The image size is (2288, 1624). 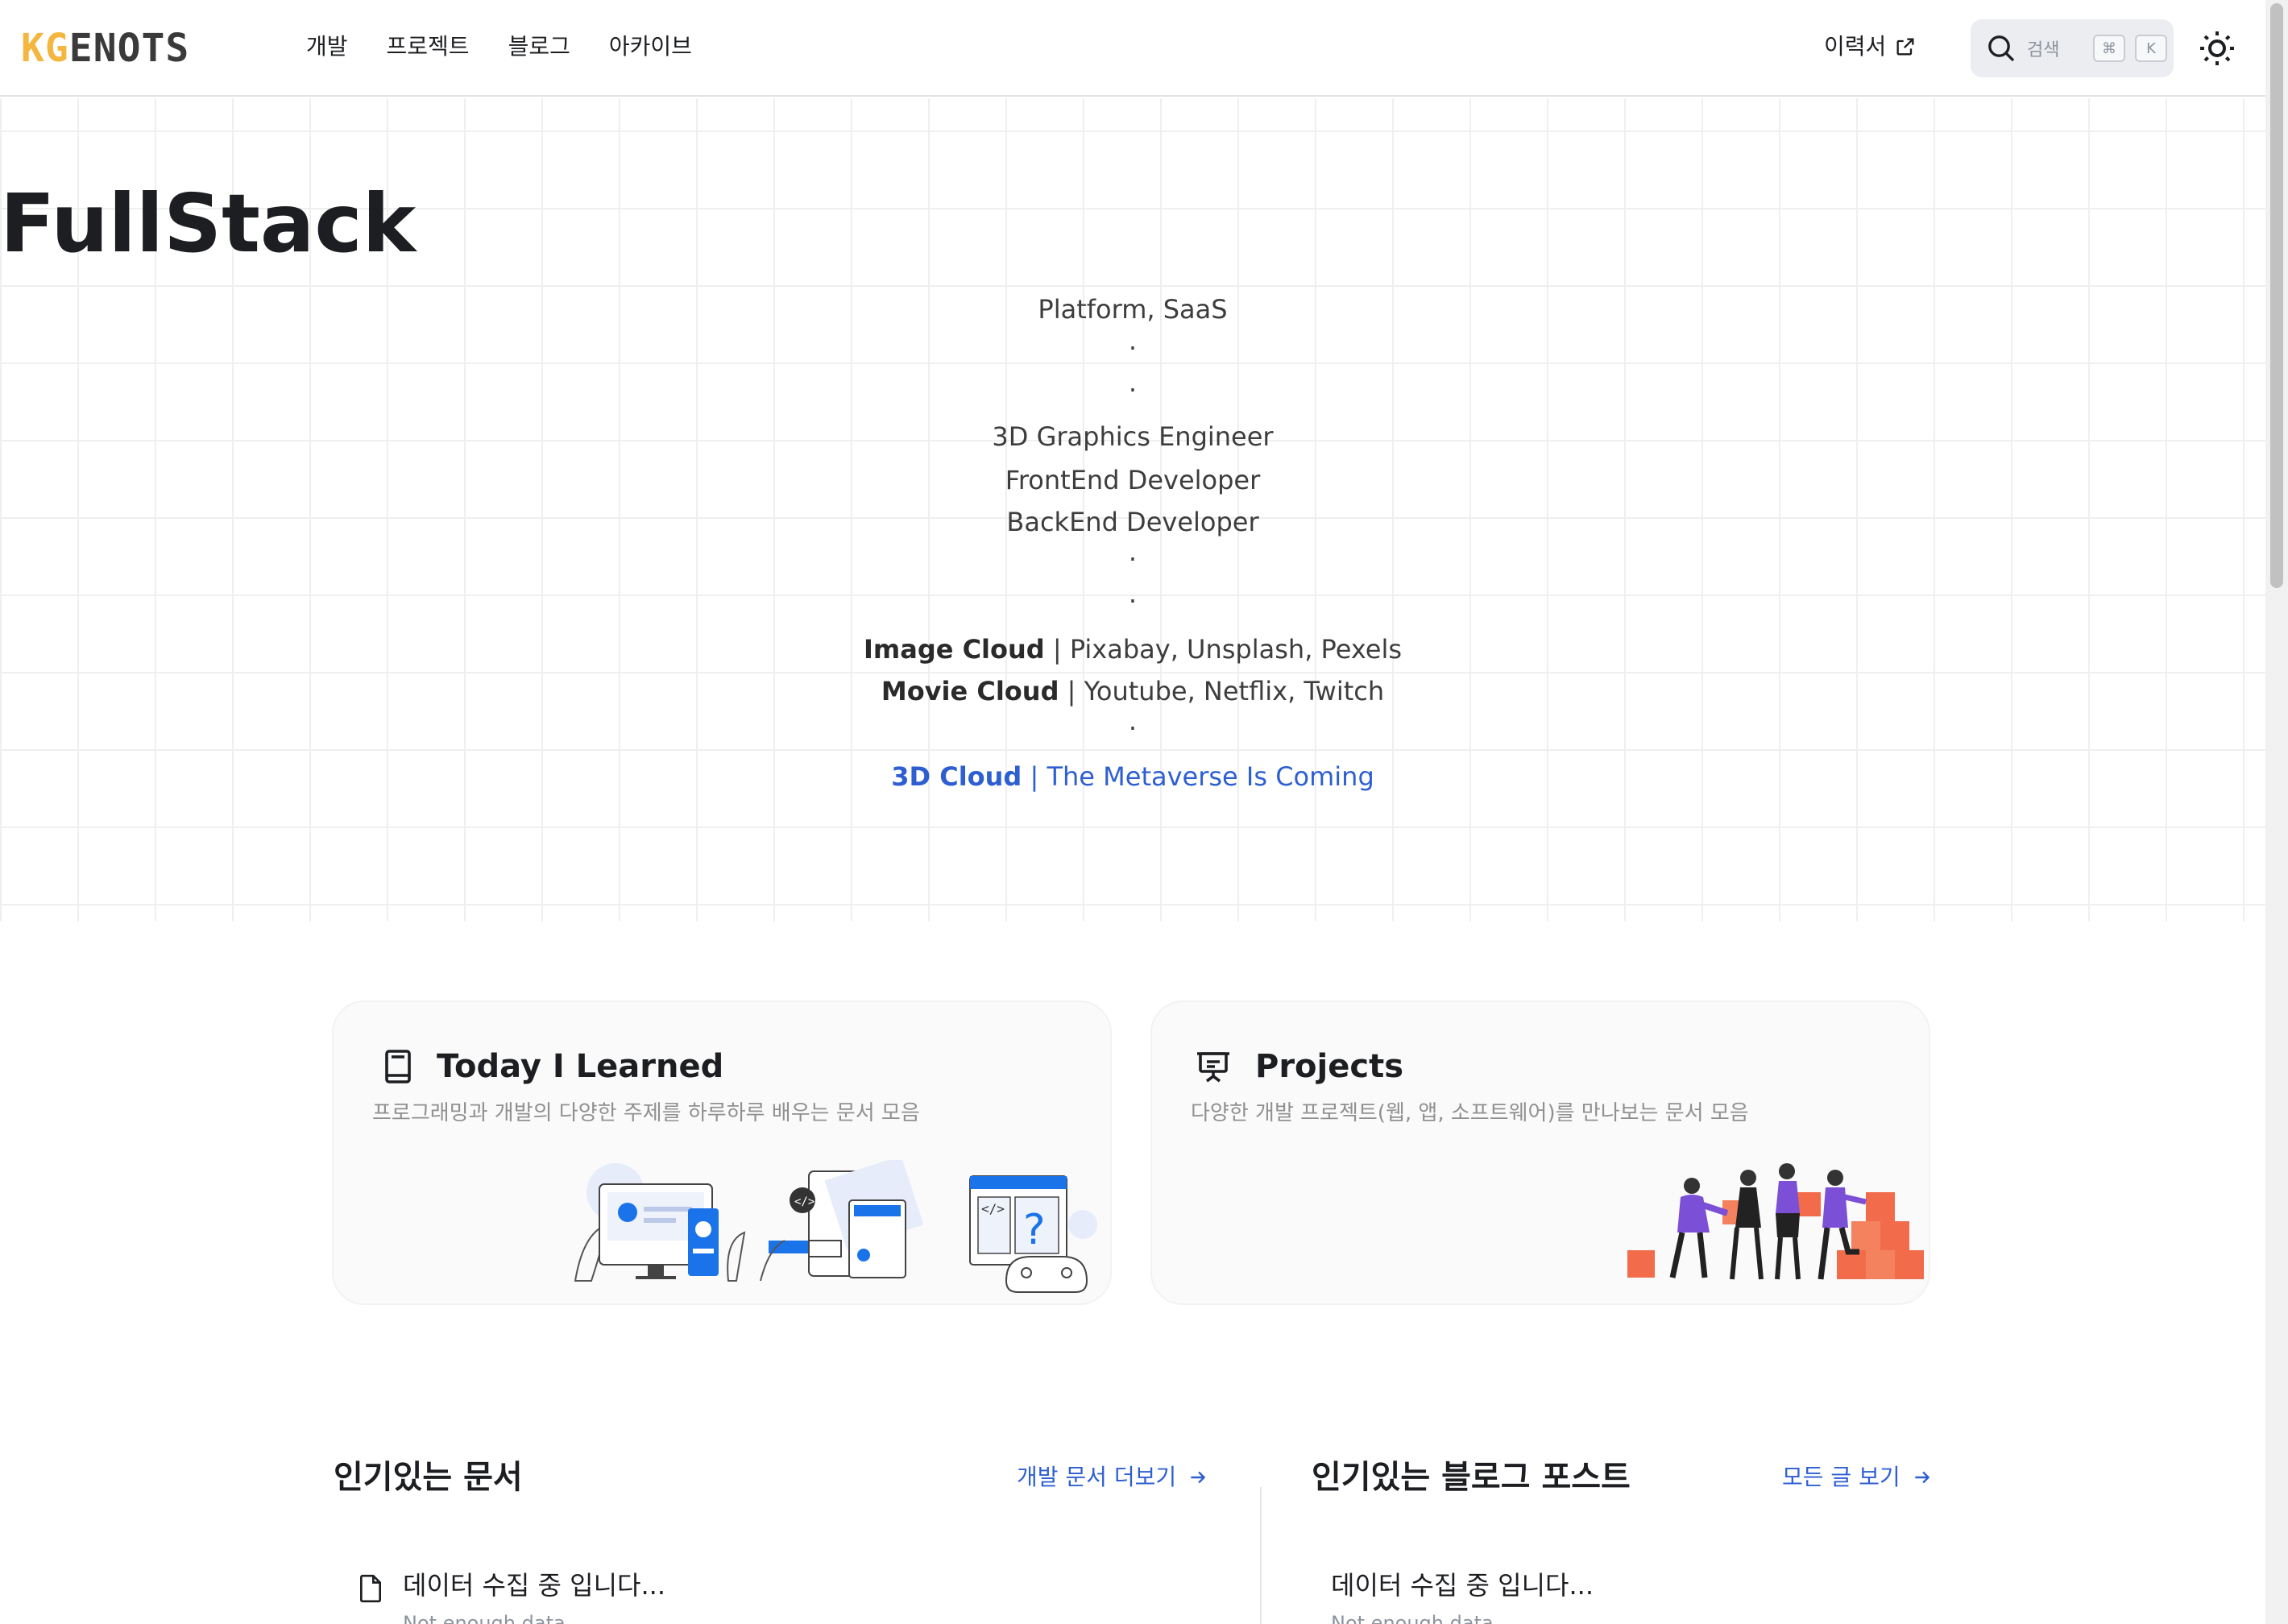 I want to click on hero-line-platform: Platform, SaaS, so click(x=1133, y=309).